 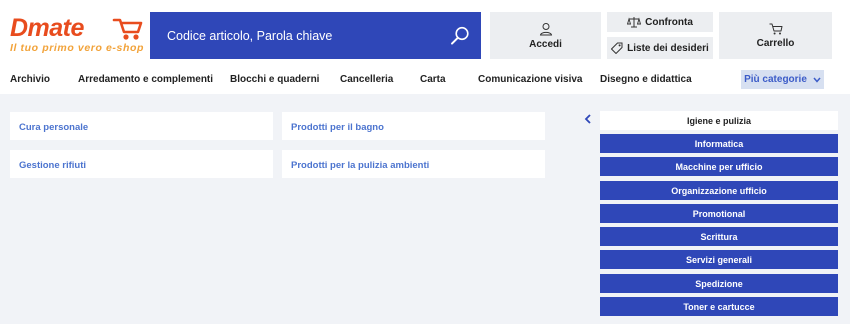 I want to click on nav-item-arredamento: Arredamento e complementi, so click(x=145, y=79).